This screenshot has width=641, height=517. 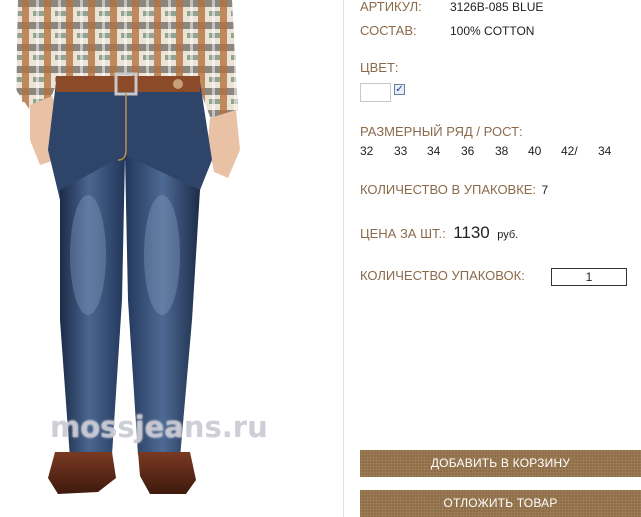 I want to click on pack-quantity-row: КОЛИЧЕСТВО В УПАКОВКЕ: 7, so click(x=454, y=190).